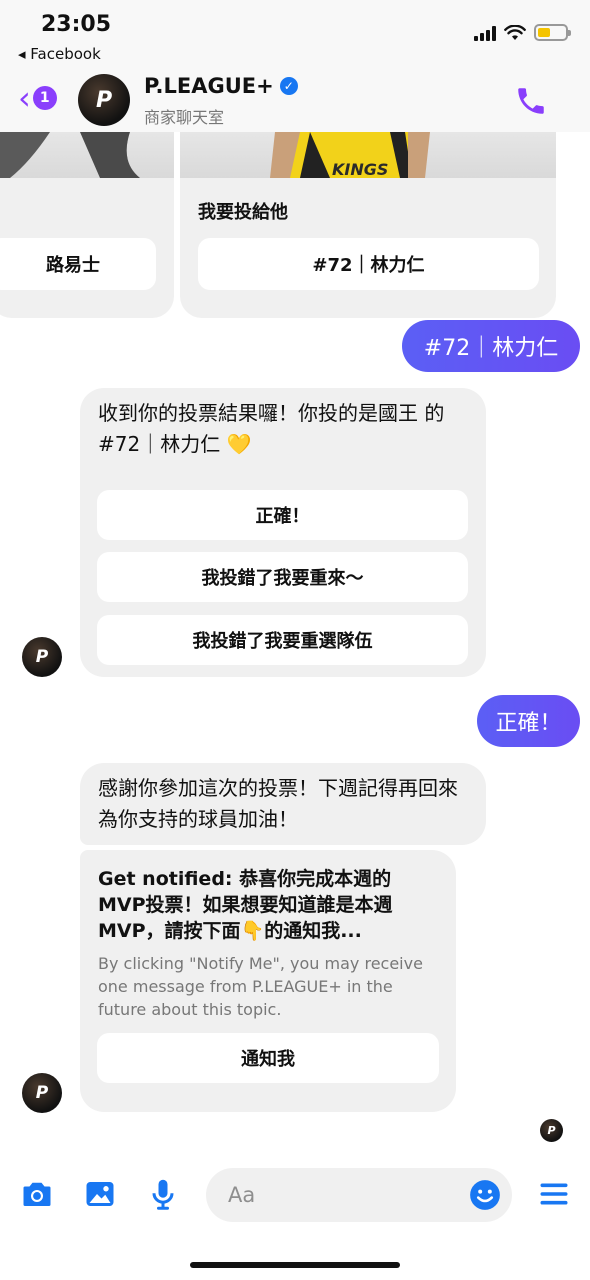 The width and height of the screenshot is (590, 1280). I want to click on gallery-icon, so click(100, 1194).